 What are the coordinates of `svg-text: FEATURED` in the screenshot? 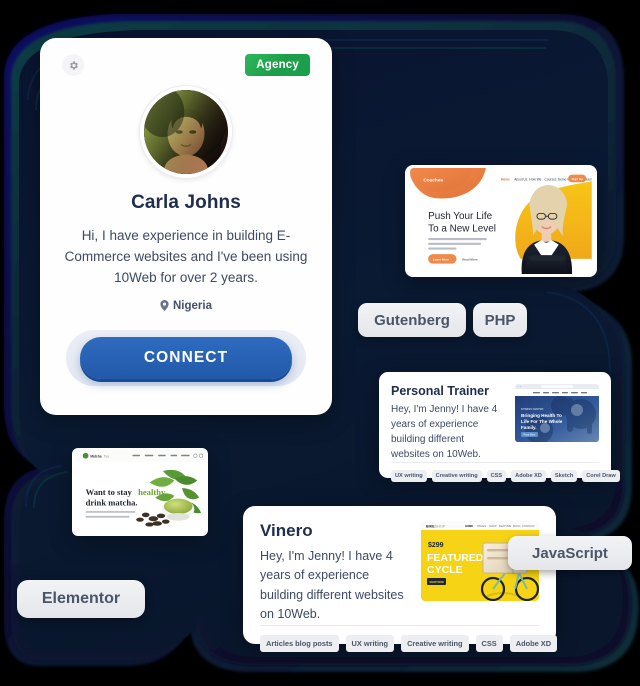 It's located at (455, 558).